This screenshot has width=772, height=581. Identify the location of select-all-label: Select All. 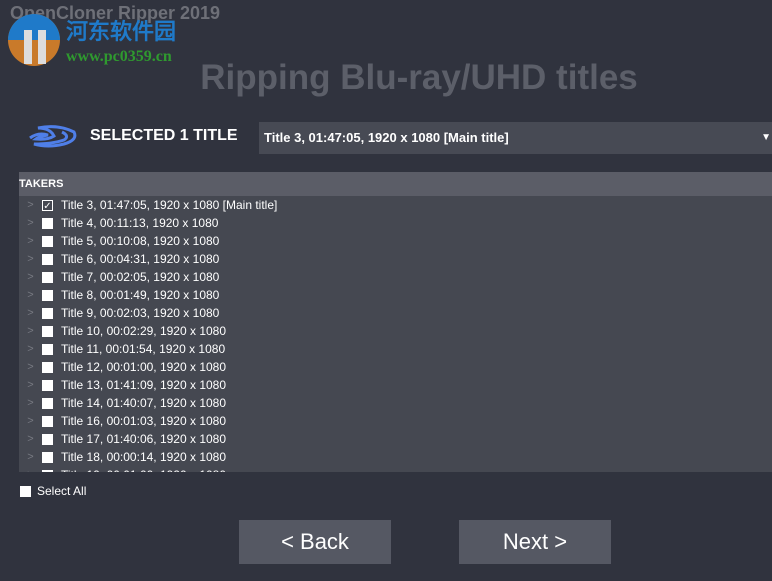
(62, 491).